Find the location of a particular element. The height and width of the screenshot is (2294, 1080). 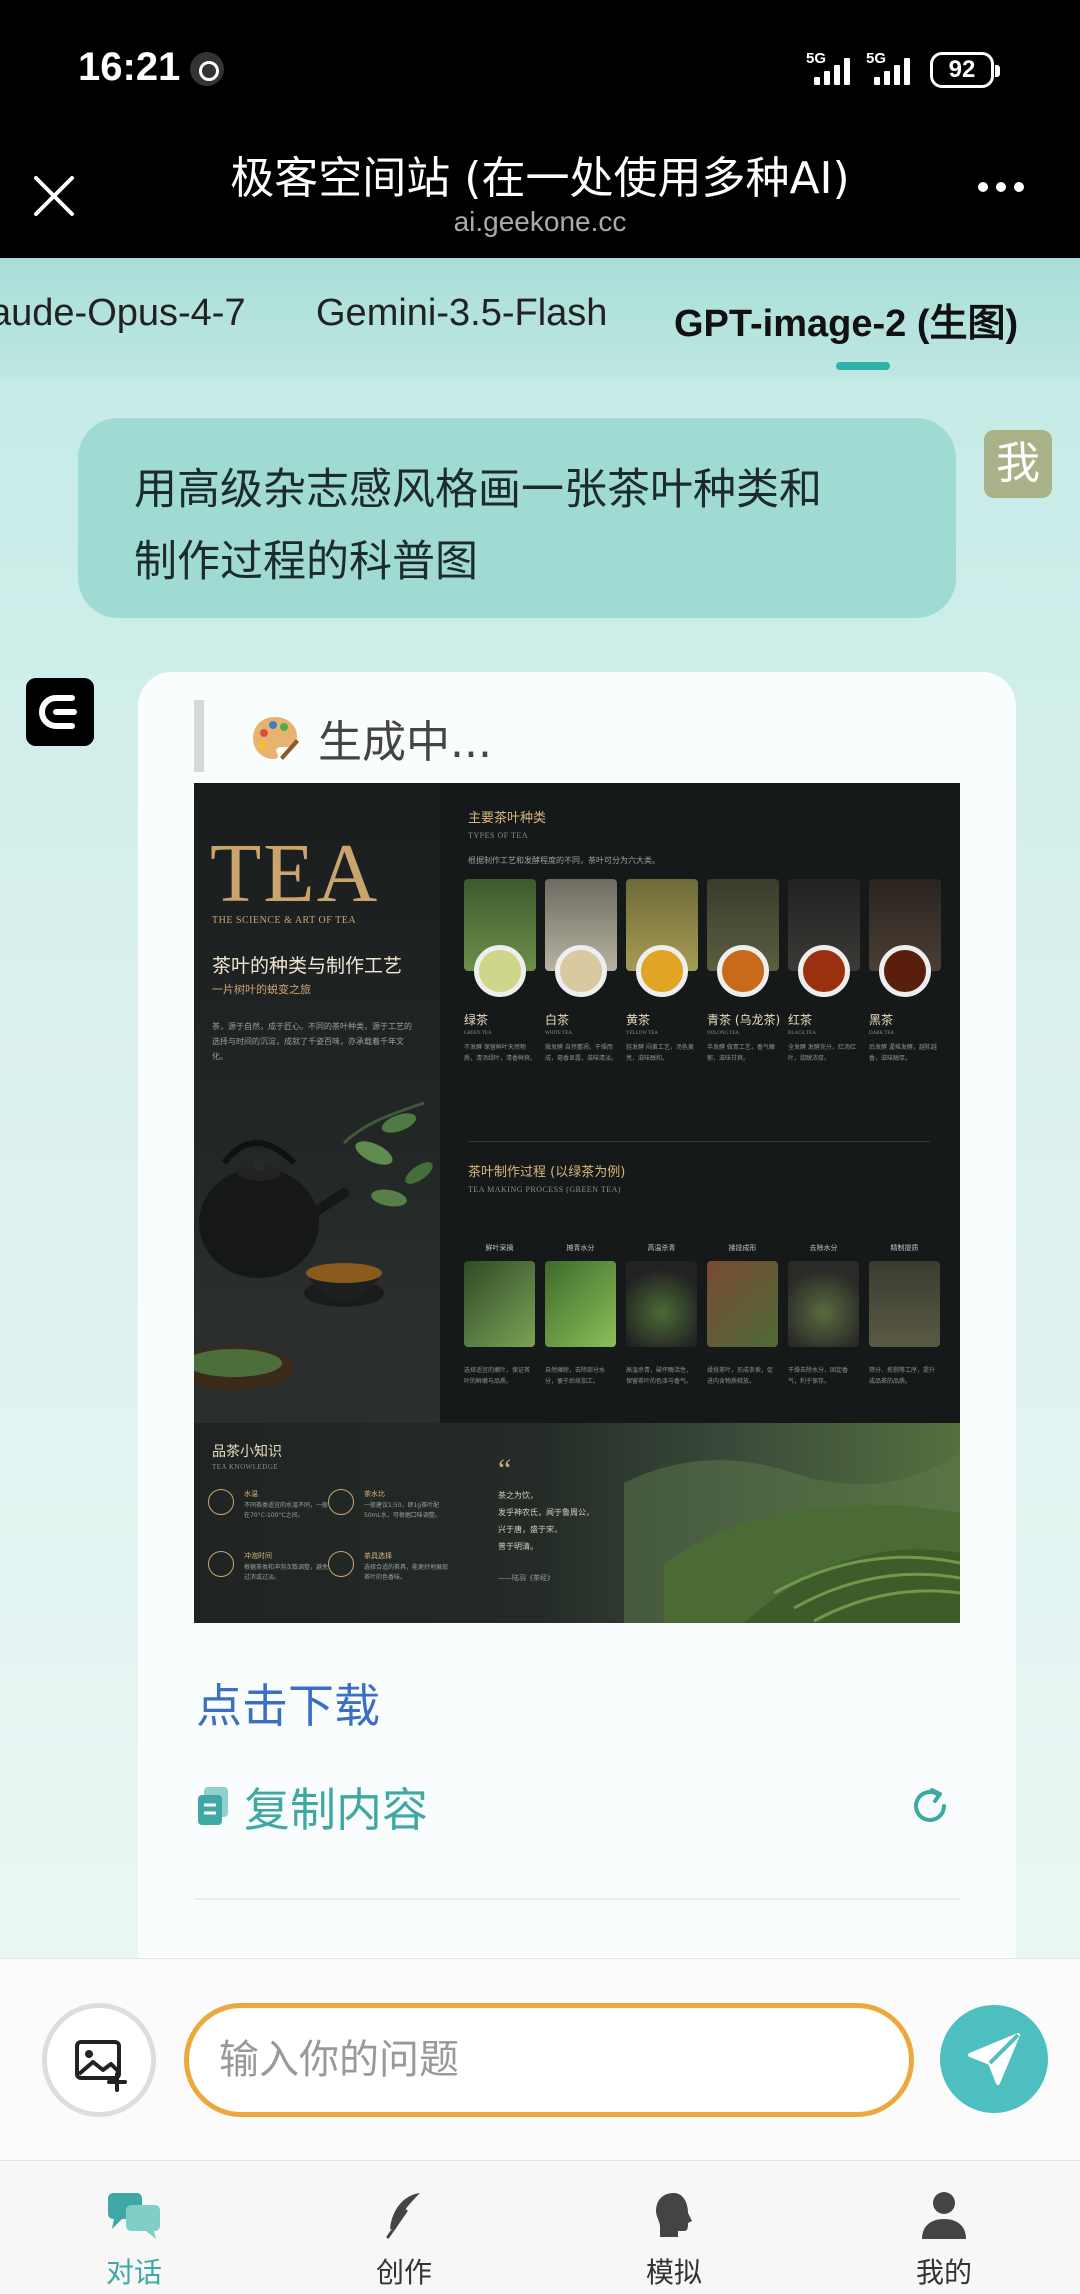

scale-icon is located at coordinates (341, 1502).